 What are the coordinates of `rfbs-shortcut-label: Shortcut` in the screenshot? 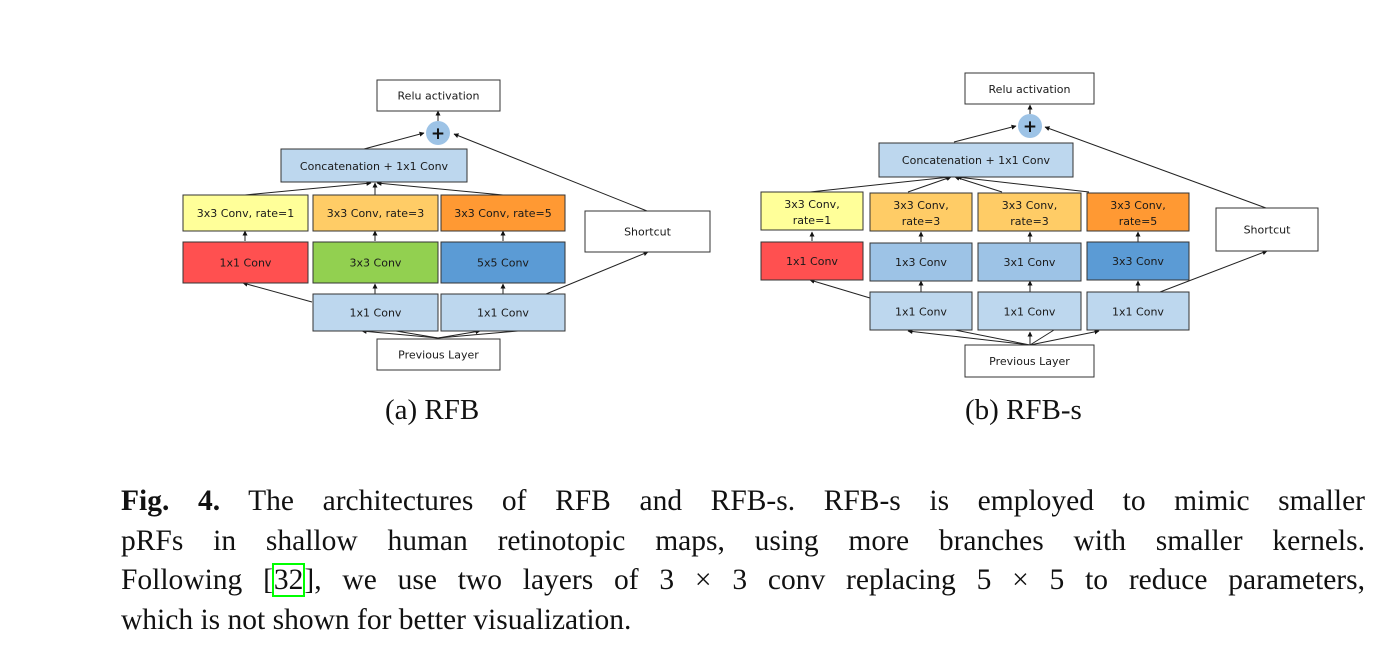 It's located at (1268, 230).